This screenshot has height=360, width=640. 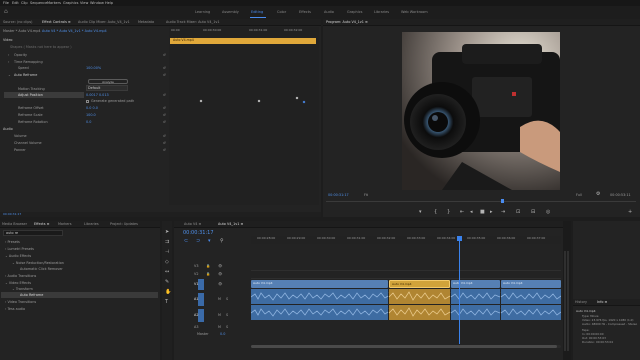 I want to click on step-forward-icon: ▸, so click(x=491, y=212).